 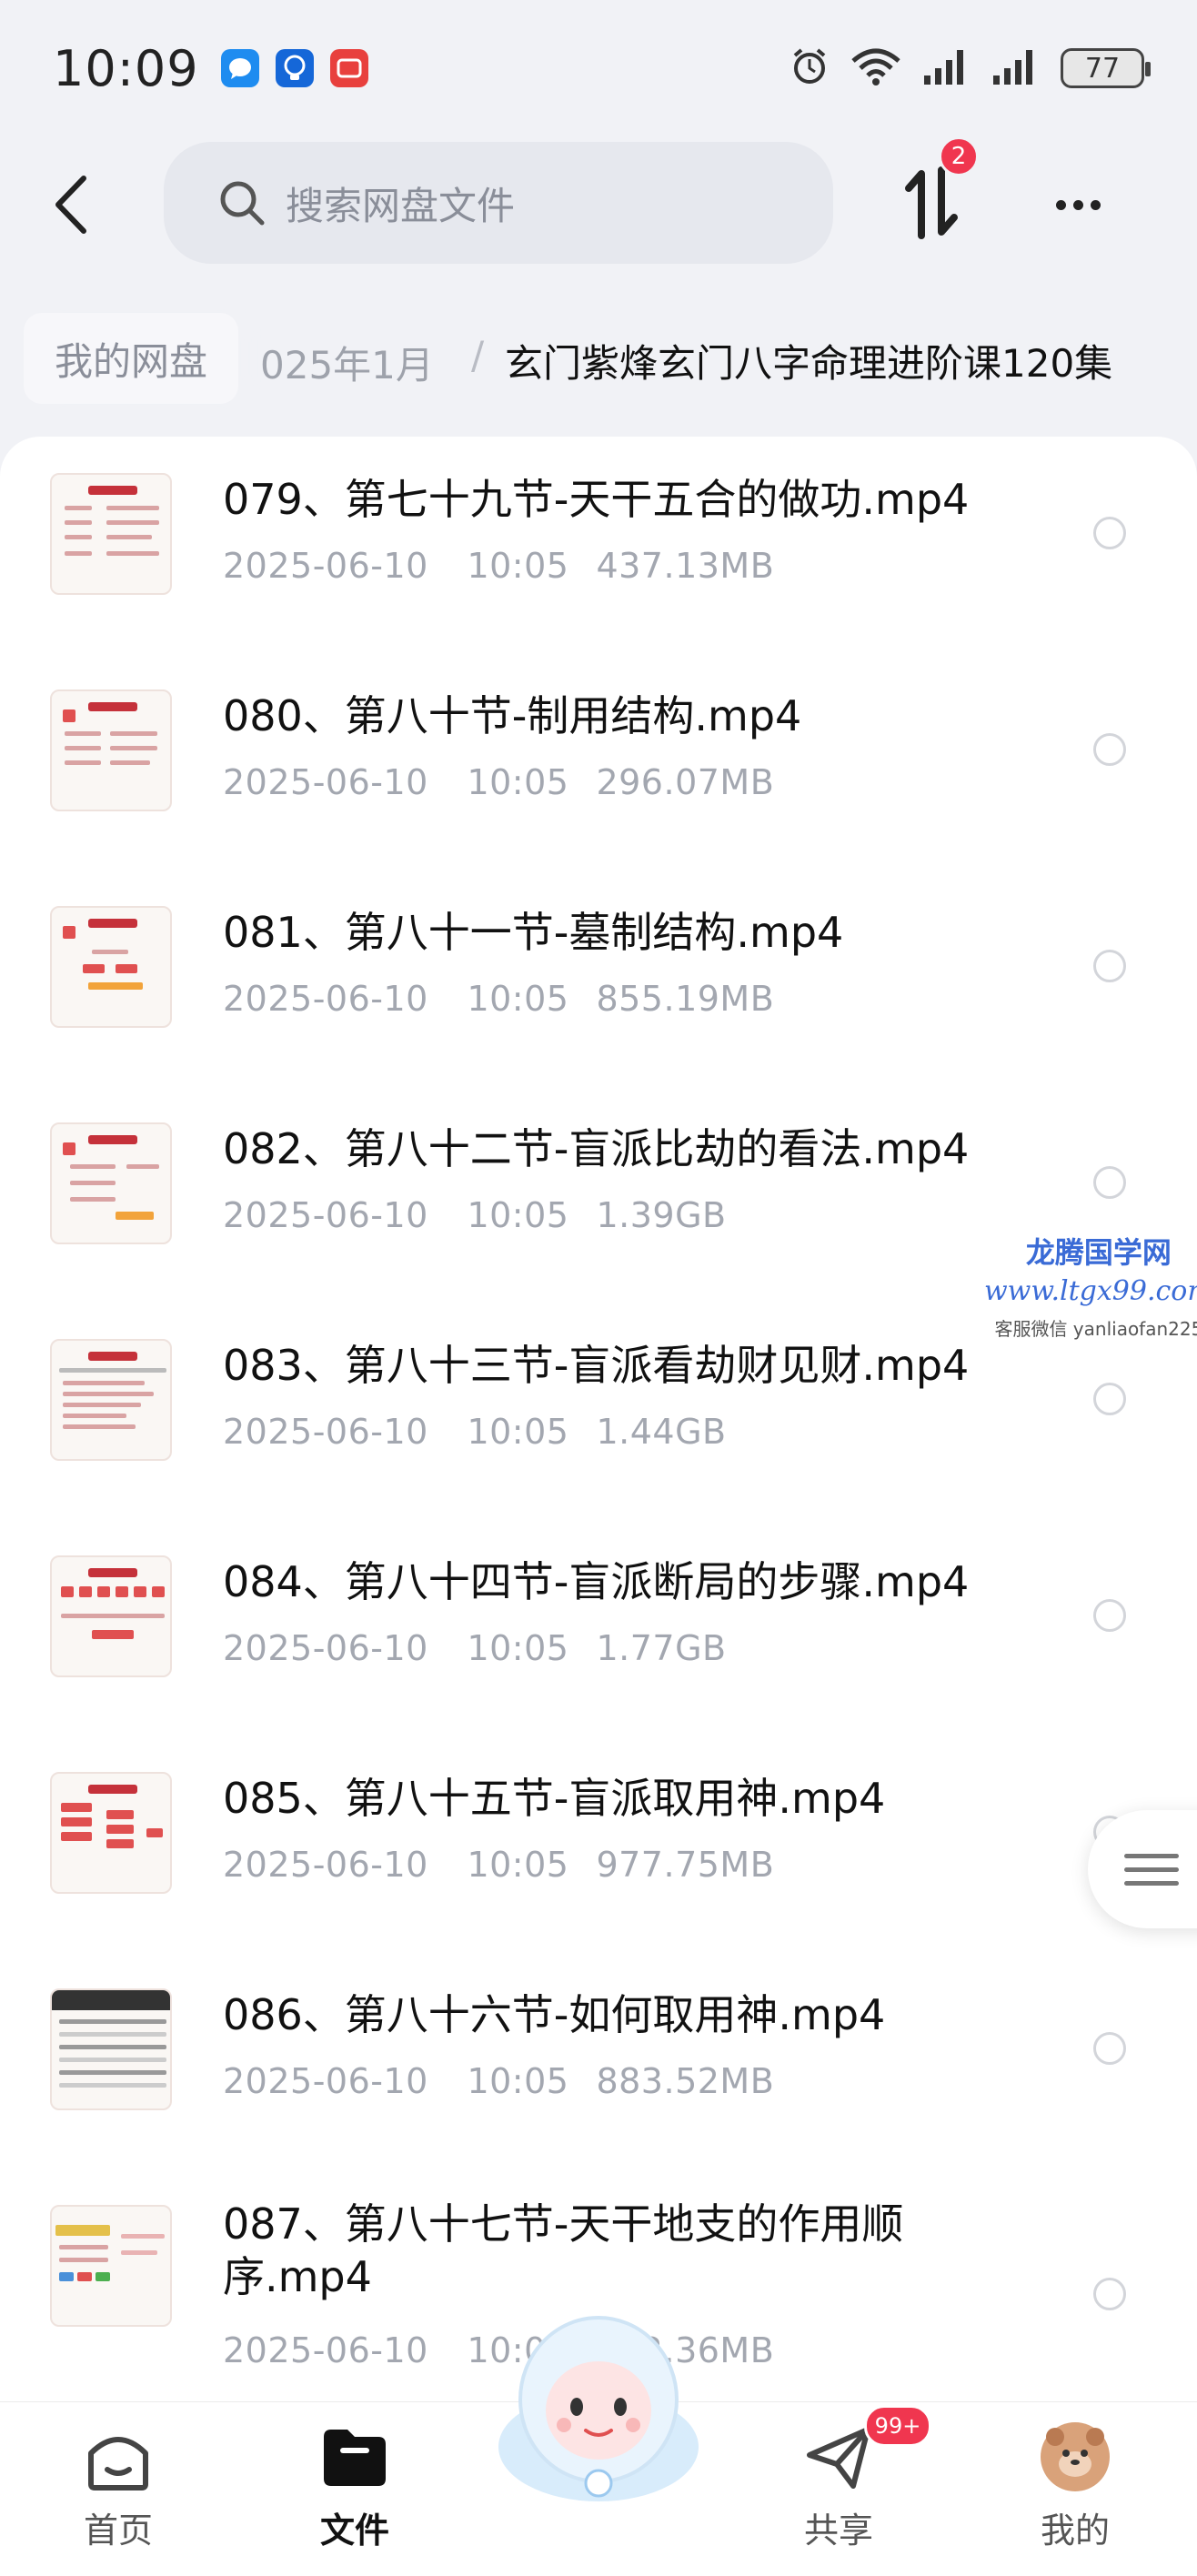 I want to click on alarm-icon, so click(x=810, y=68).